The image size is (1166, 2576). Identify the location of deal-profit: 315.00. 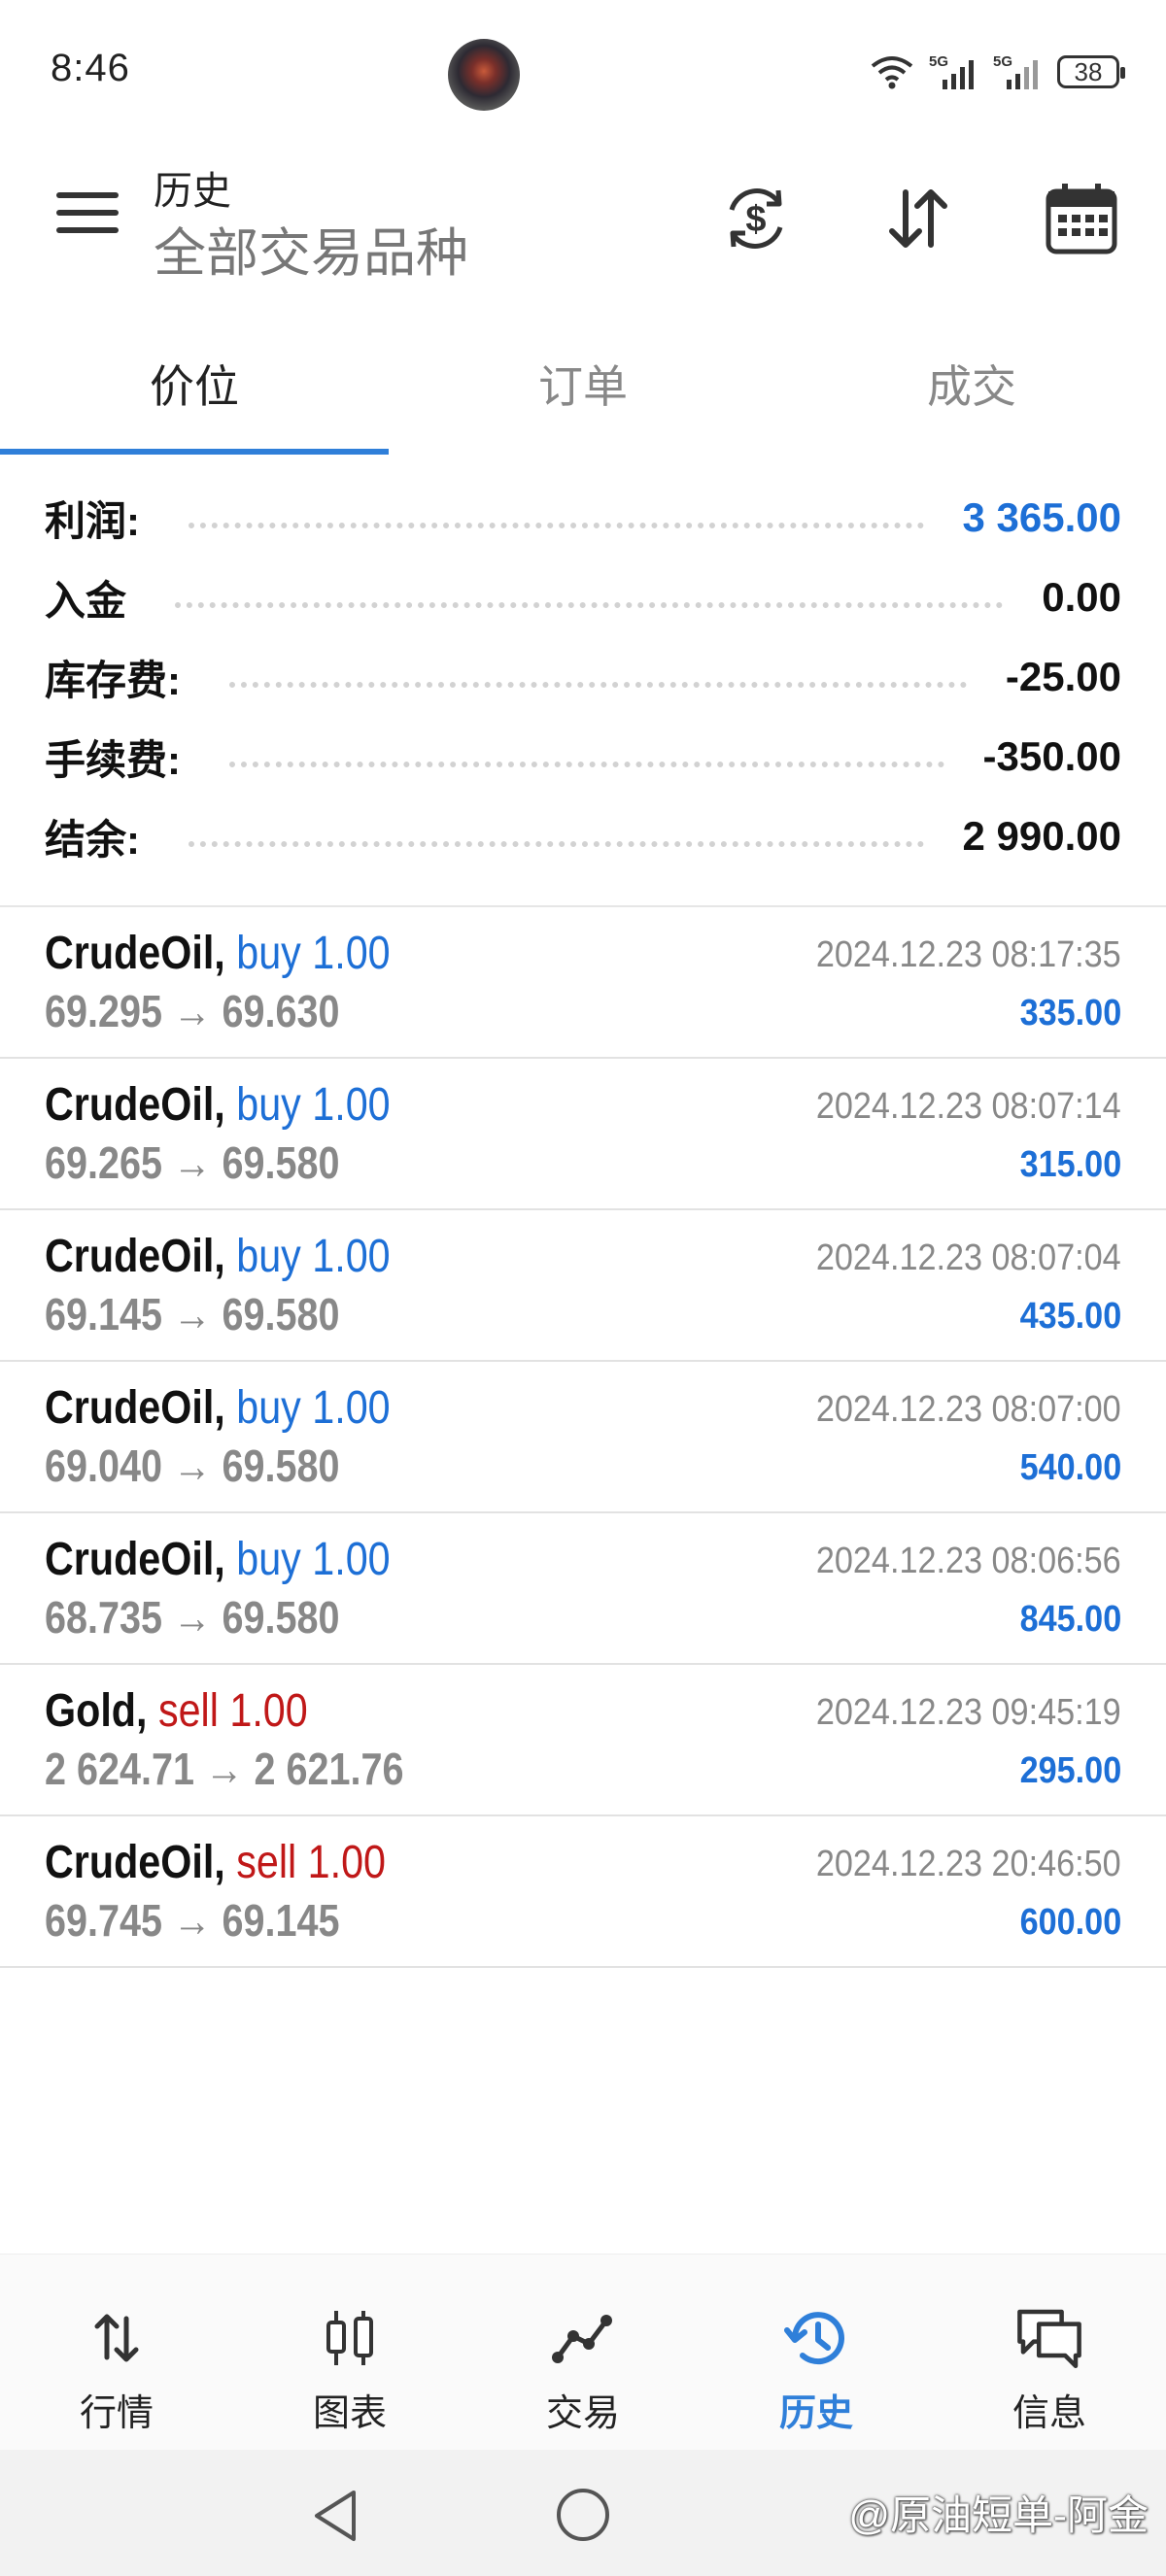
(1070, 1164).